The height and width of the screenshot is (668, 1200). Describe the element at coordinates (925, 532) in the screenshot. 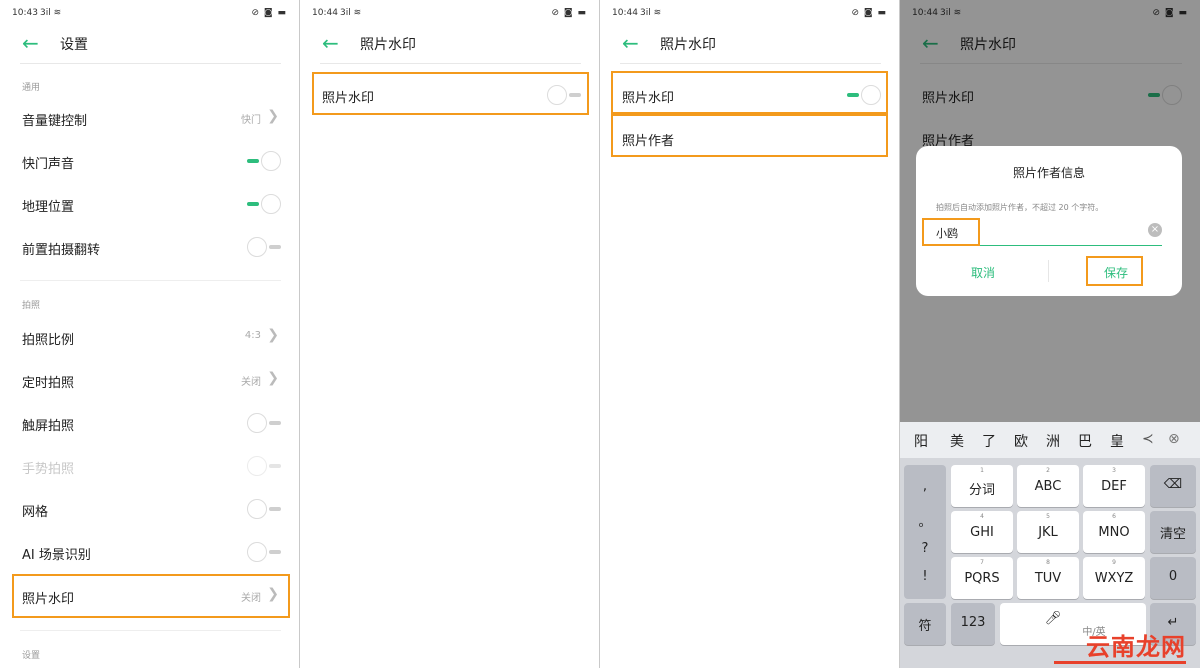

I see `punctuation-column: , 。 ? !` at that location.